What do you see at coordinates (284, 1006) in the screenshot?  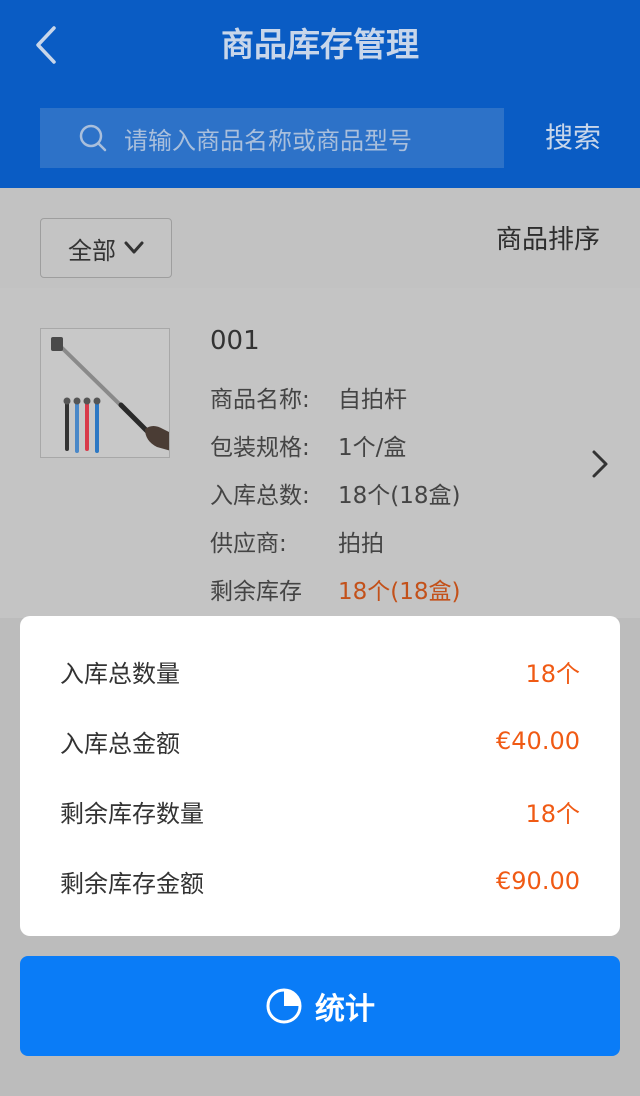 I see `pie-chart-icon` at bounding box center [284, 1006].